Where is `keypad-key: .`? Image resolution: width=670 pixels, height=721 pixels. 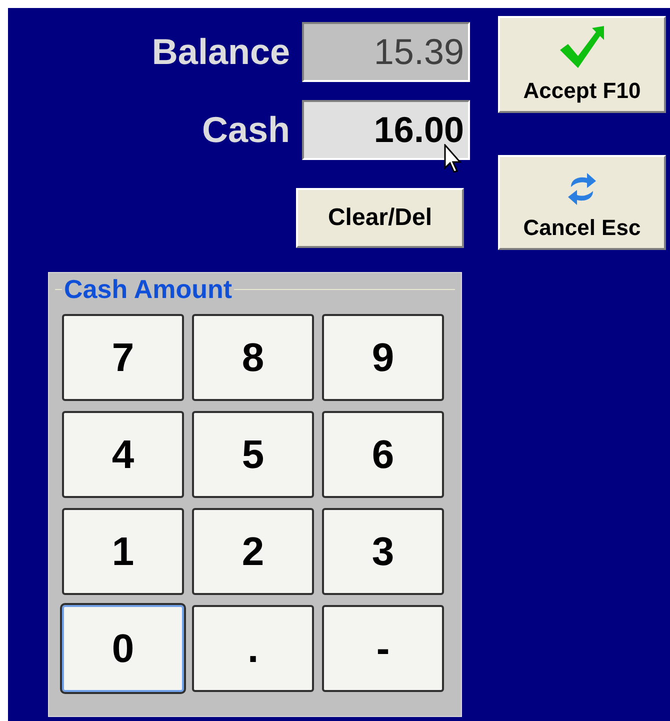
keypad-key: . is located at coordinates (253, 648).